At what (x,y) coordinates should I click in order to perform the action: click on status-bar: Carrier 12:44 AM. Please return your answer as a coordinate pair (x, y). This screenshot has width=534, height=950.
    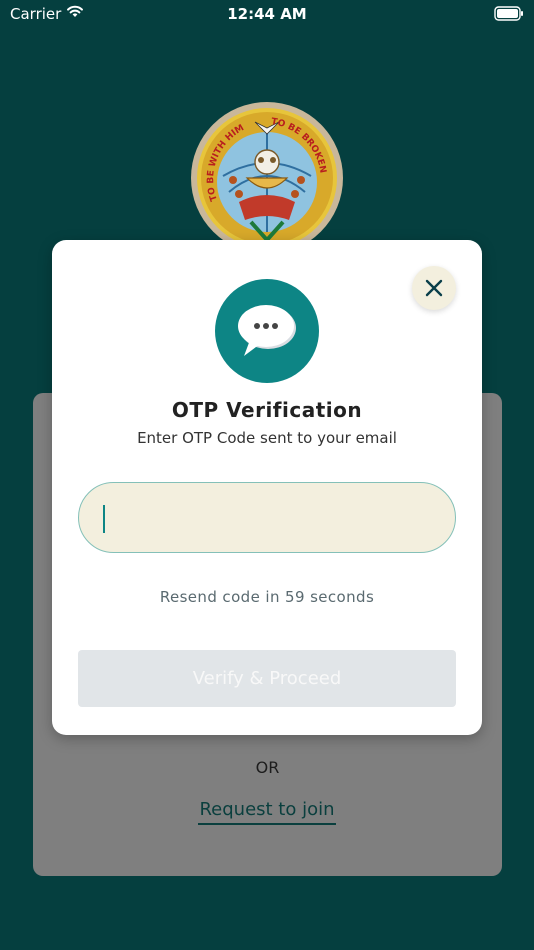
    Looking at the image, I should click on (267, 15).